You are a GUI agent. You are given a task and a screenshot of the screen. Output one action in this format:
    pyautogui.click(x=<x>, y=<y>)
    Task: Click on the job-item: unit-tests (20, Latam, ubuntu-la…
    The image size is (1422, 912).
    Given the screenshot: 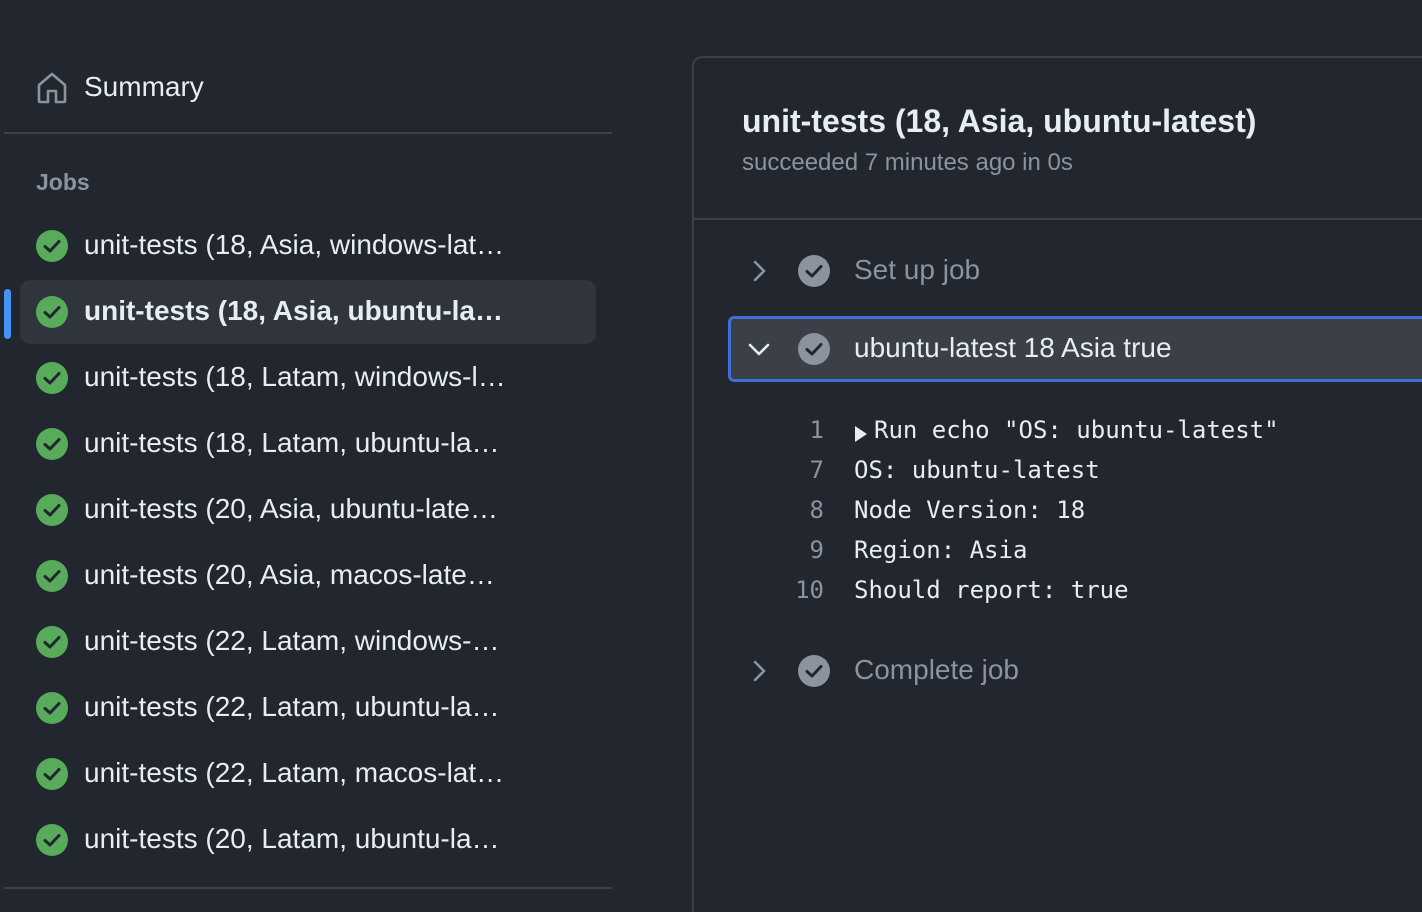 What is the action you would take?
    pyautogui.click(x=308, y=840)
    